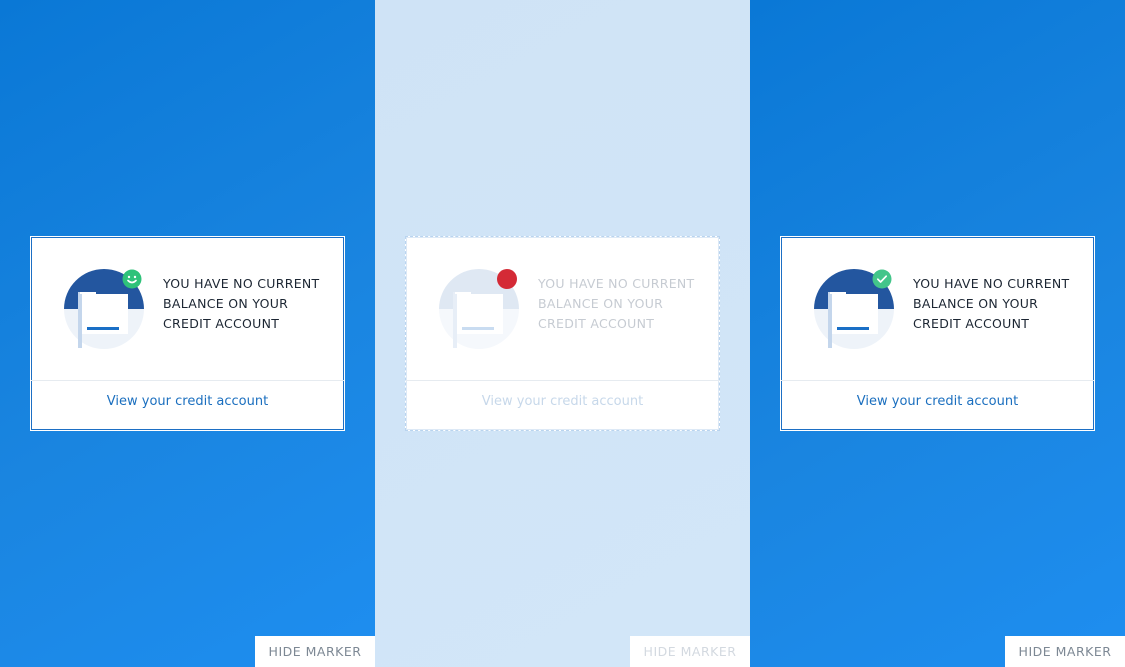 This screenshot has width=1125, height=667. I want to click on red-dot-icon, so click(507, 279).